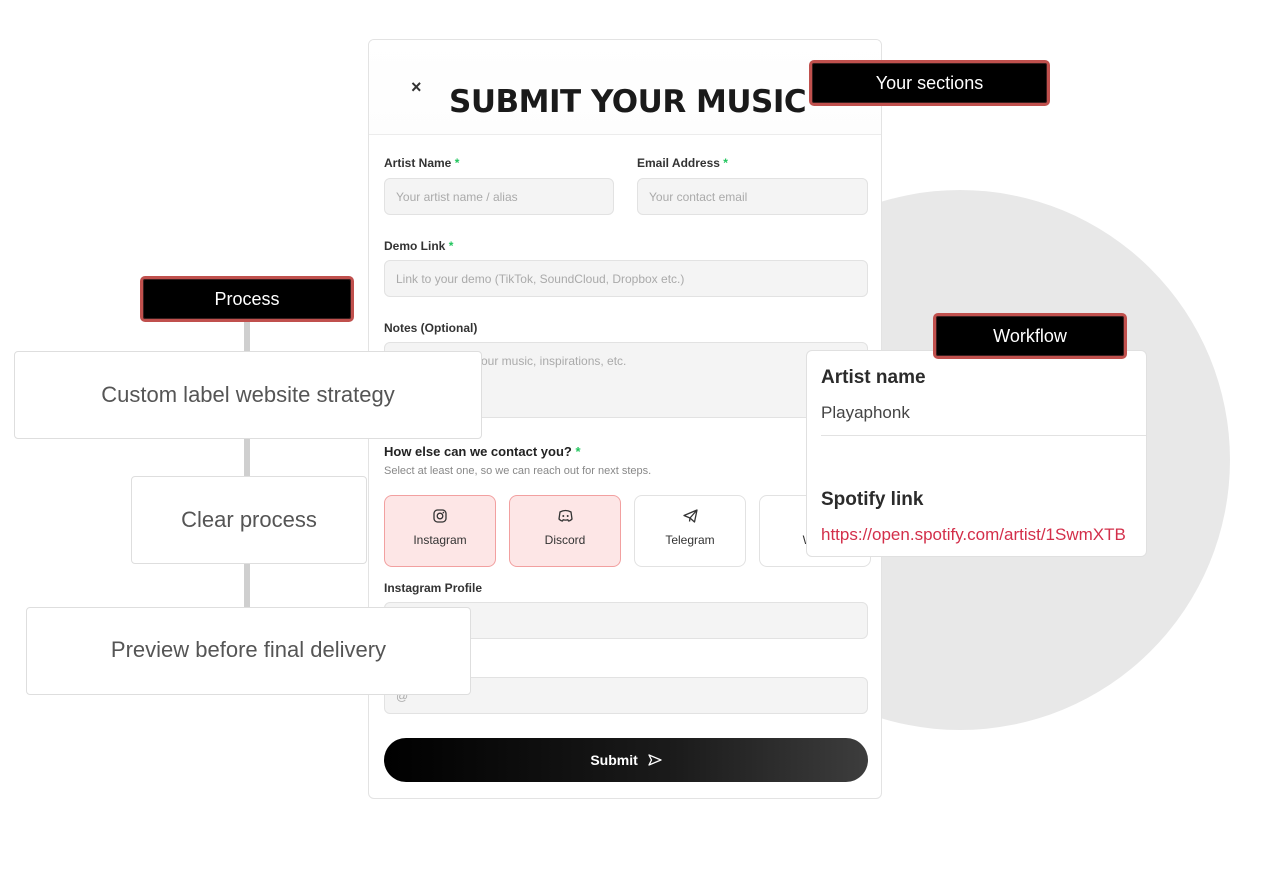 This screenshot has height=886, width=1272. I want to click on submit-button: Submit, so click(626, 760).